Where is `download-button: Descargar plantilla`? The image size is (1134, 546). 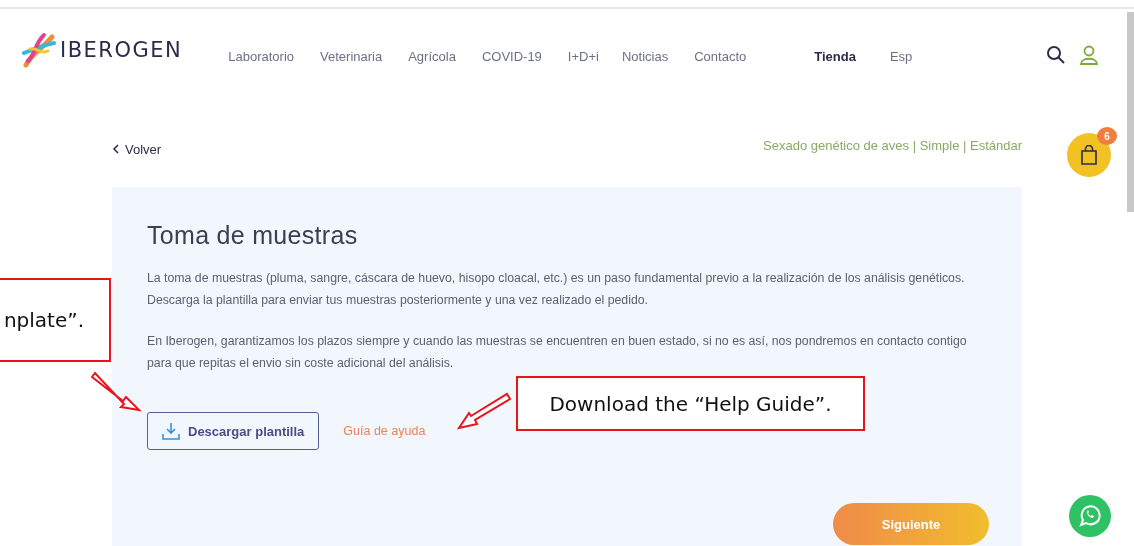
download-button: Descargar plantilla is located at coordinates (233, 431).